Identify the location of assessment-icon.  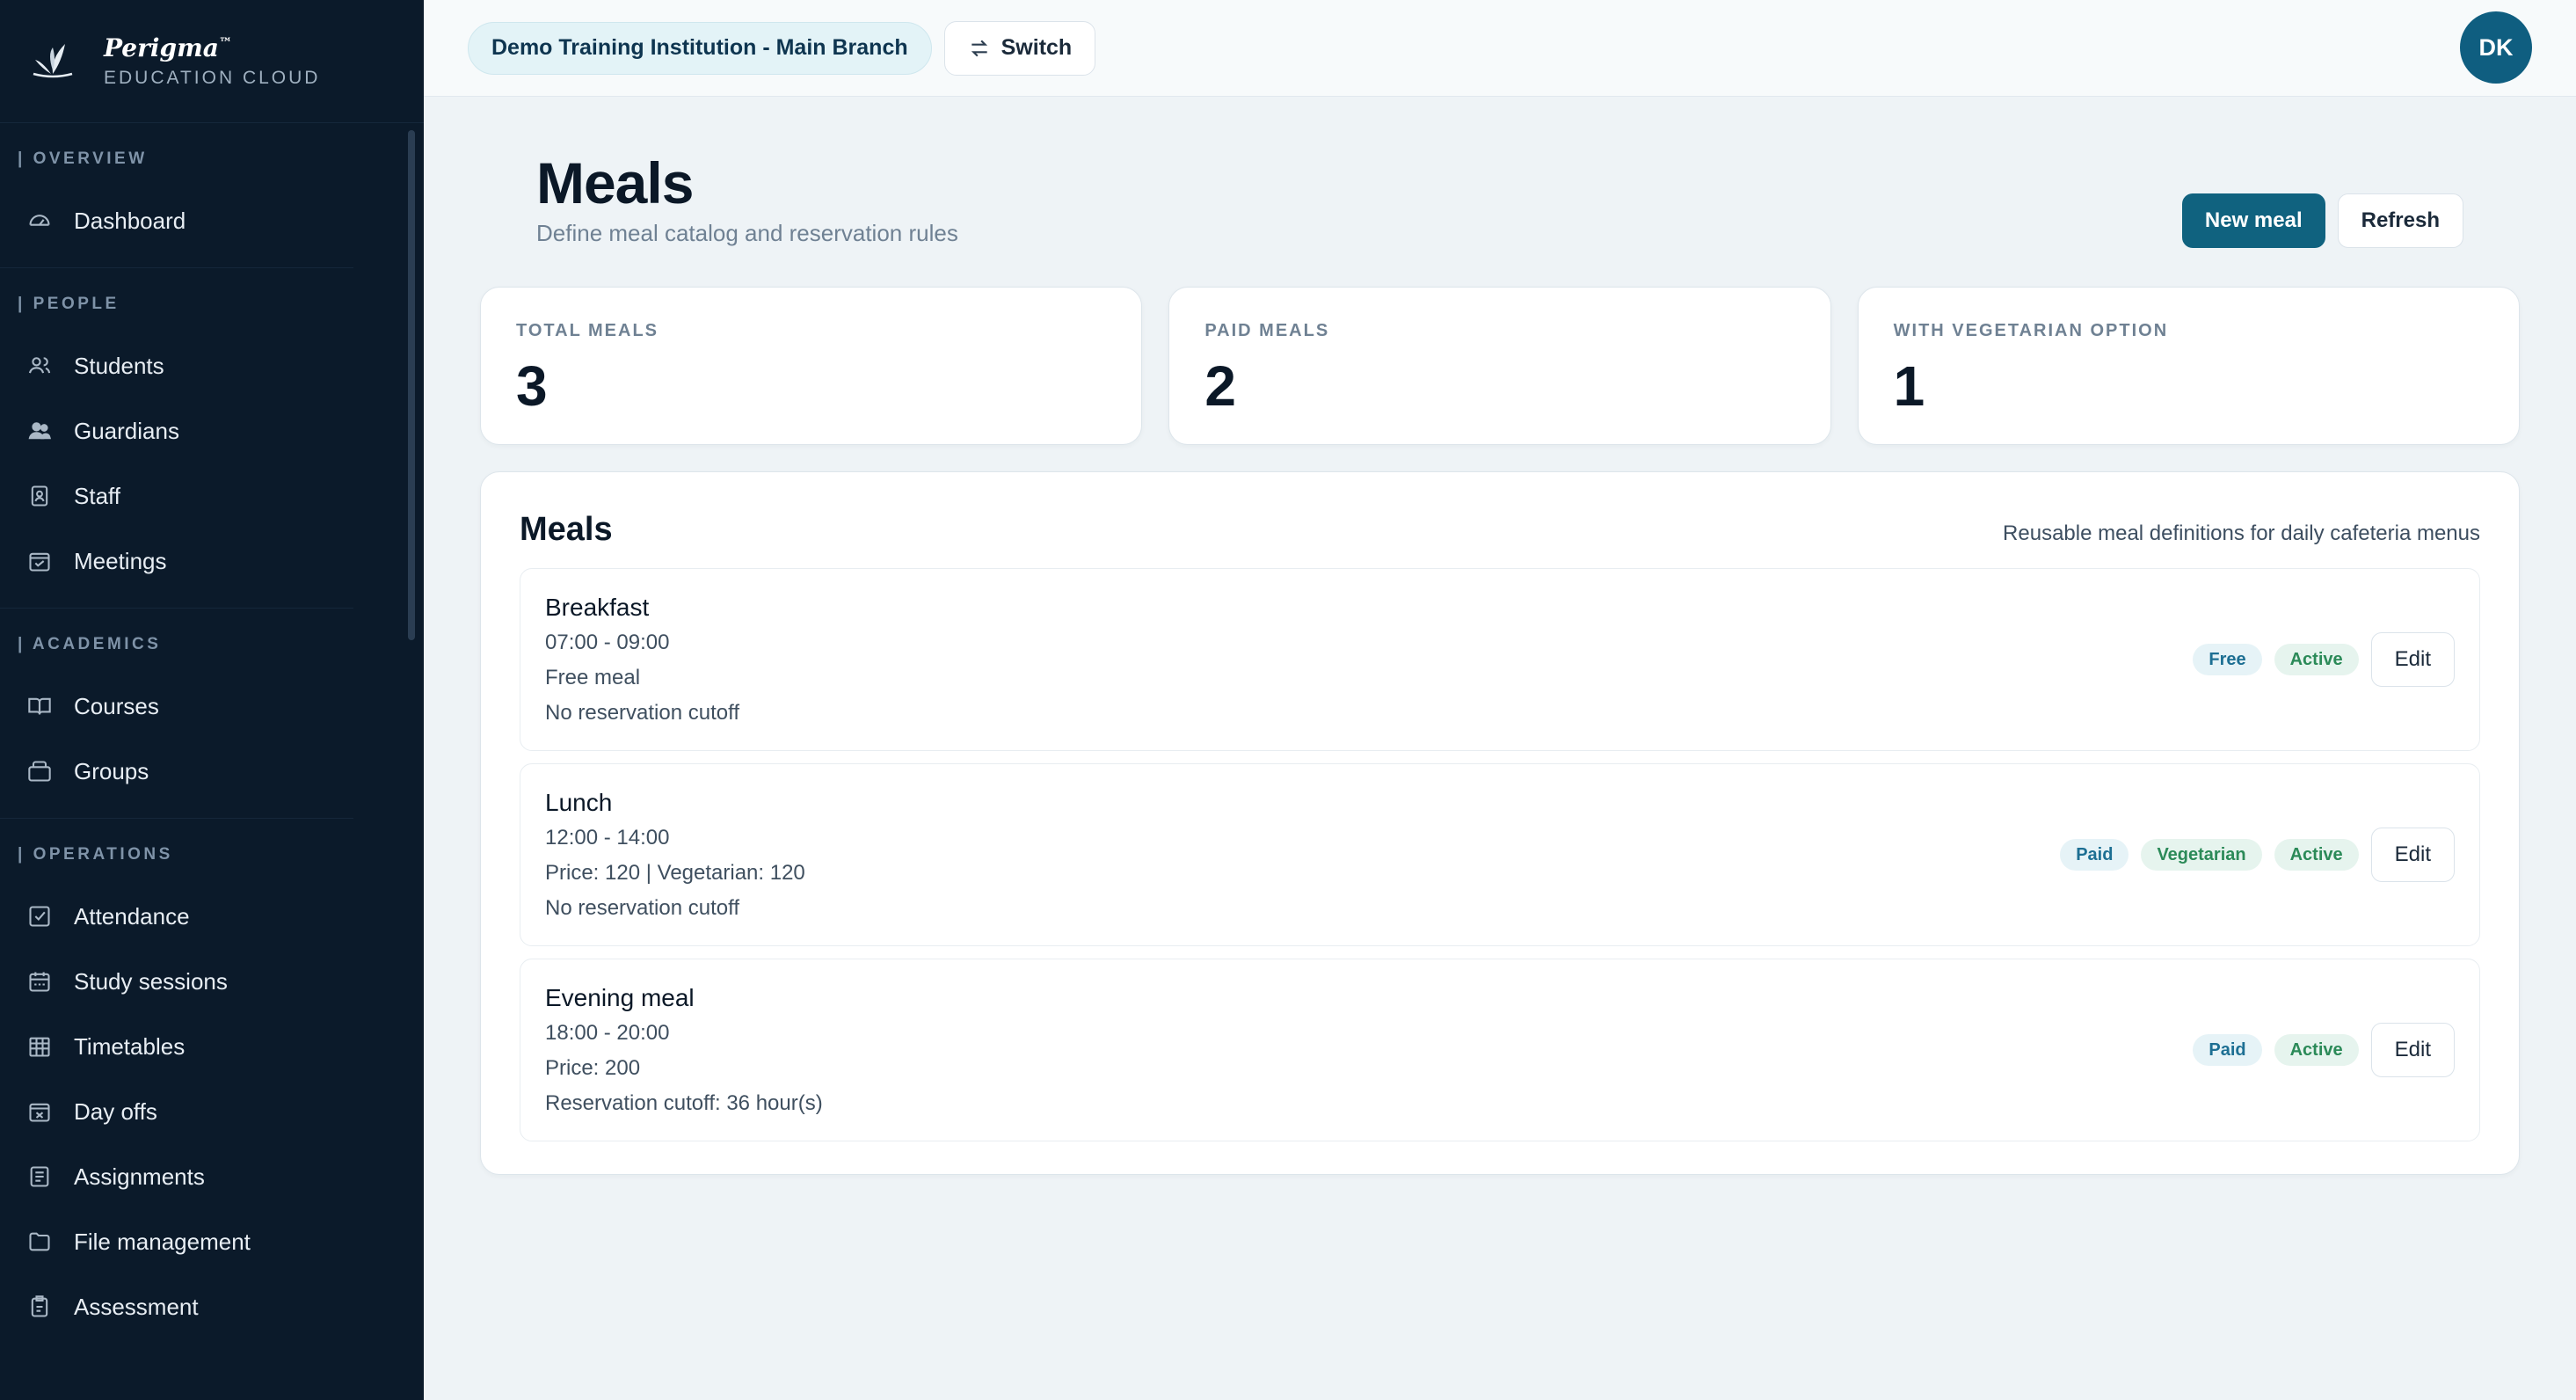
(39, 1307).